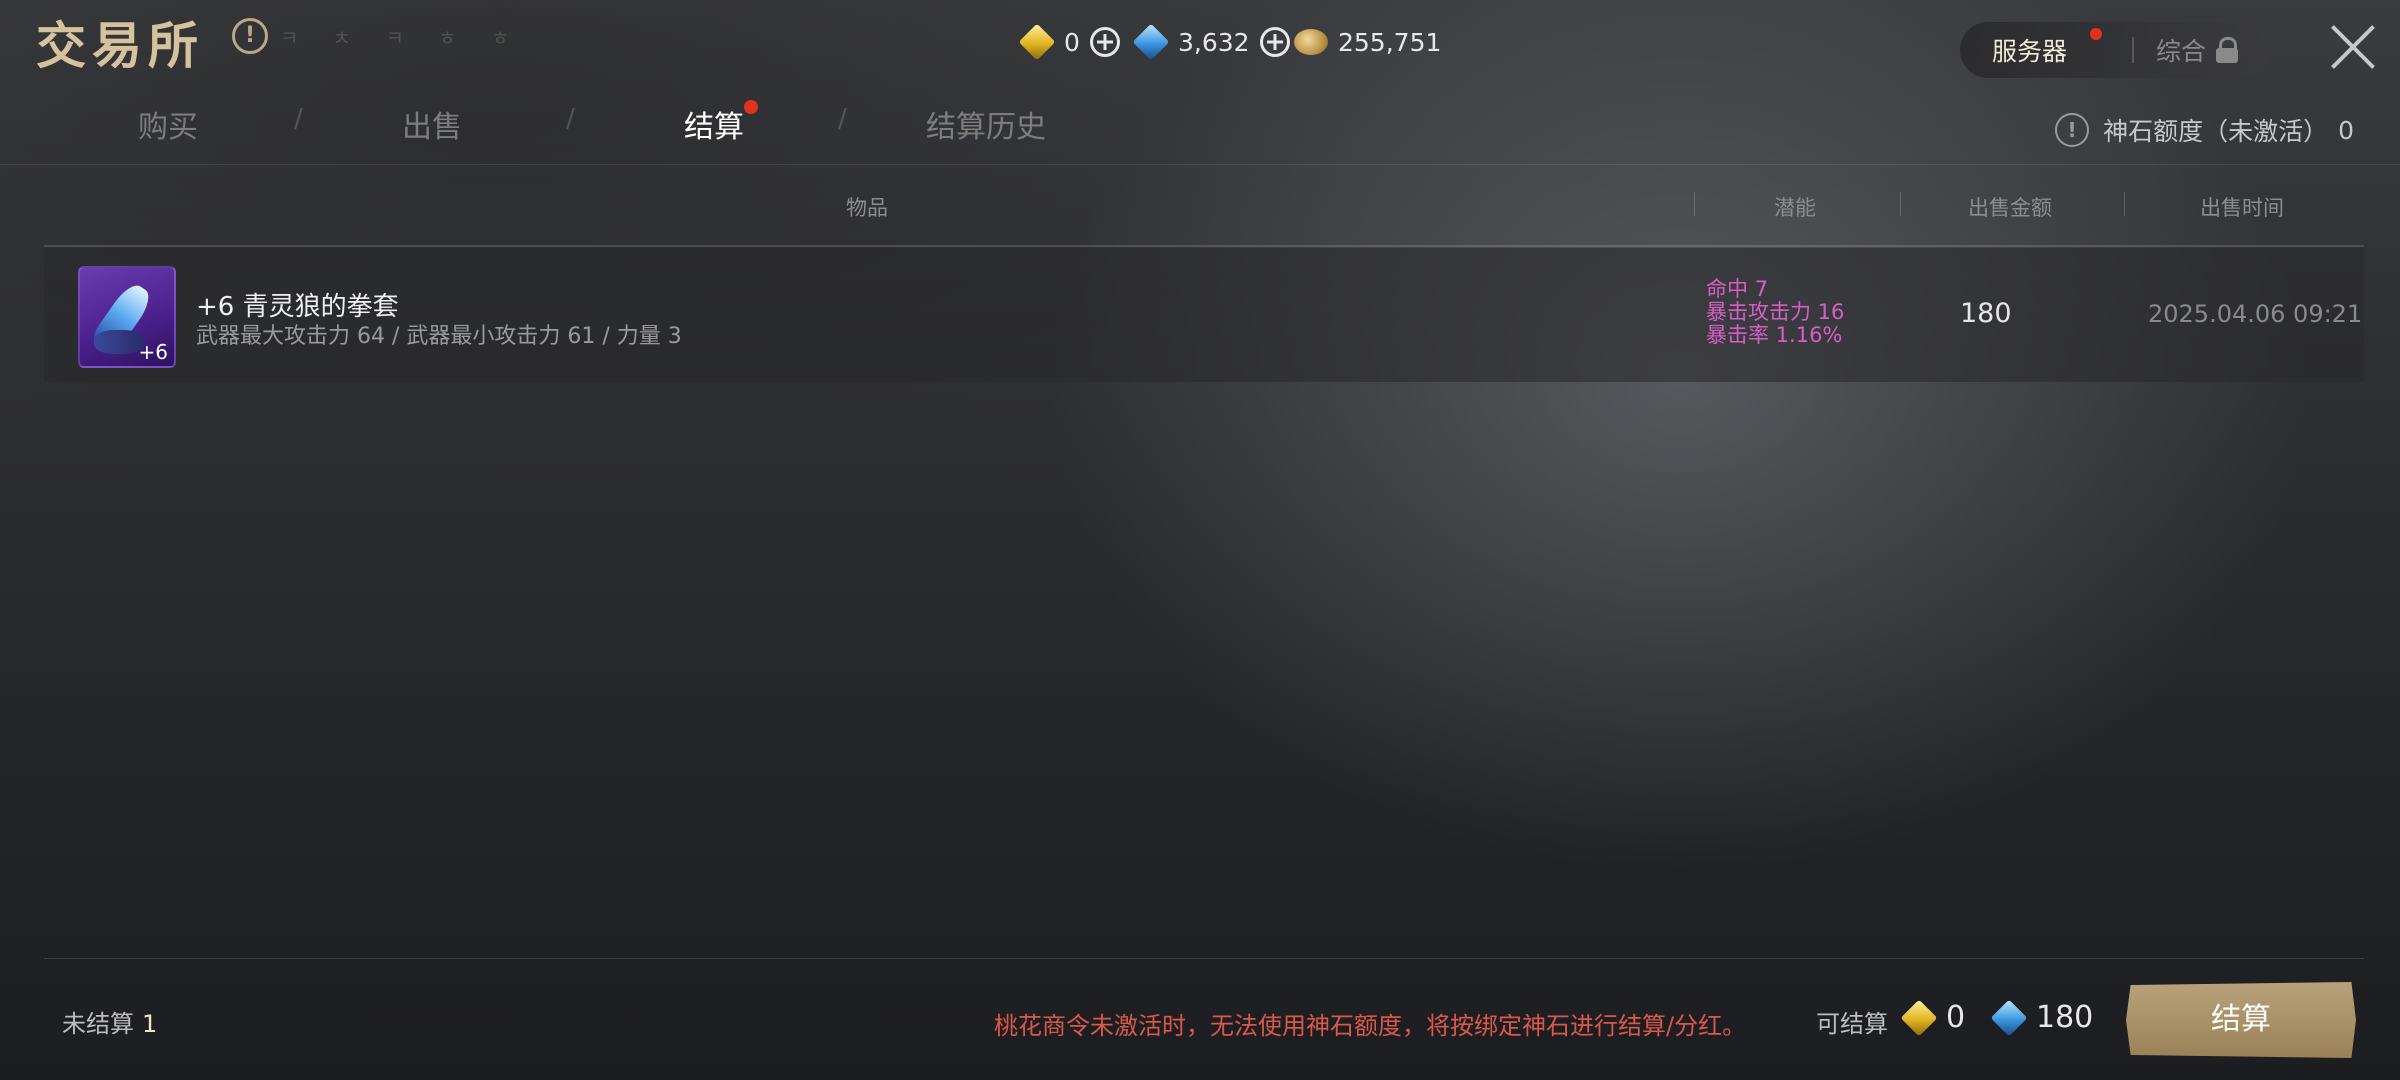  Describe the element at coordinates (2255, 314) in the screenshot. I see `sale-time: 2025.04.06 09:21` at that location.